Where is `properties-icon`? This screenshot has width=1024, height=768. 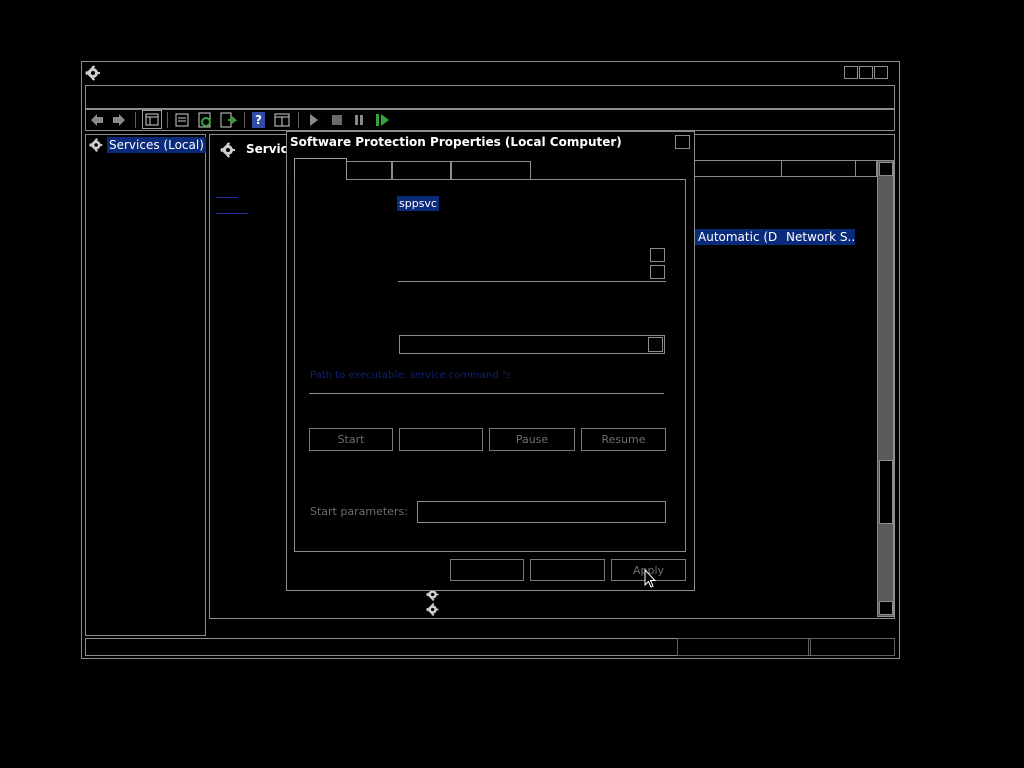
properties-icon is located at coordinates (182, 120).